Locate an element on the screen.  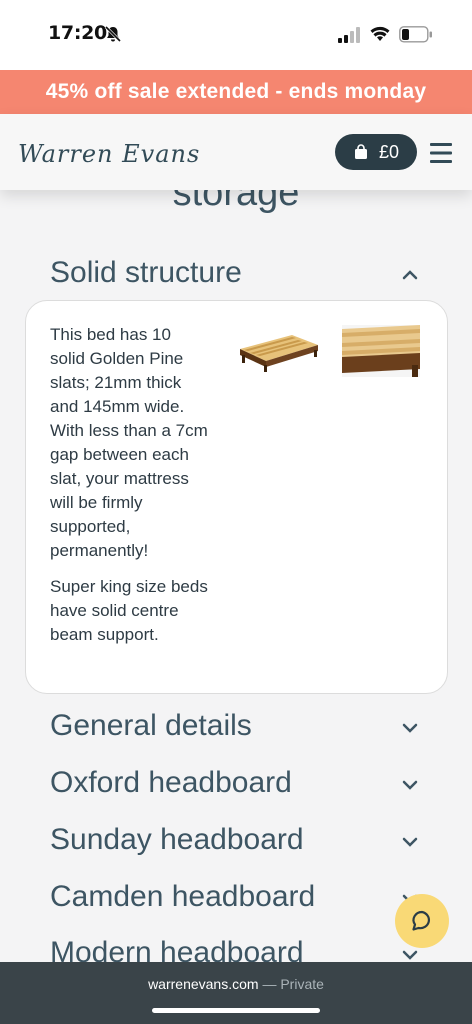
browser-bottom-bar: warrenevans.com — Private is located at coordinates (236, 993).